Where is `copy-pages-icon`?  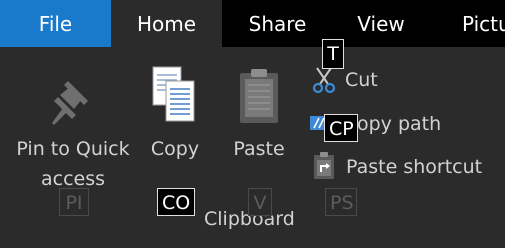
copy-pages-icon is located at coordinates (174, 95).